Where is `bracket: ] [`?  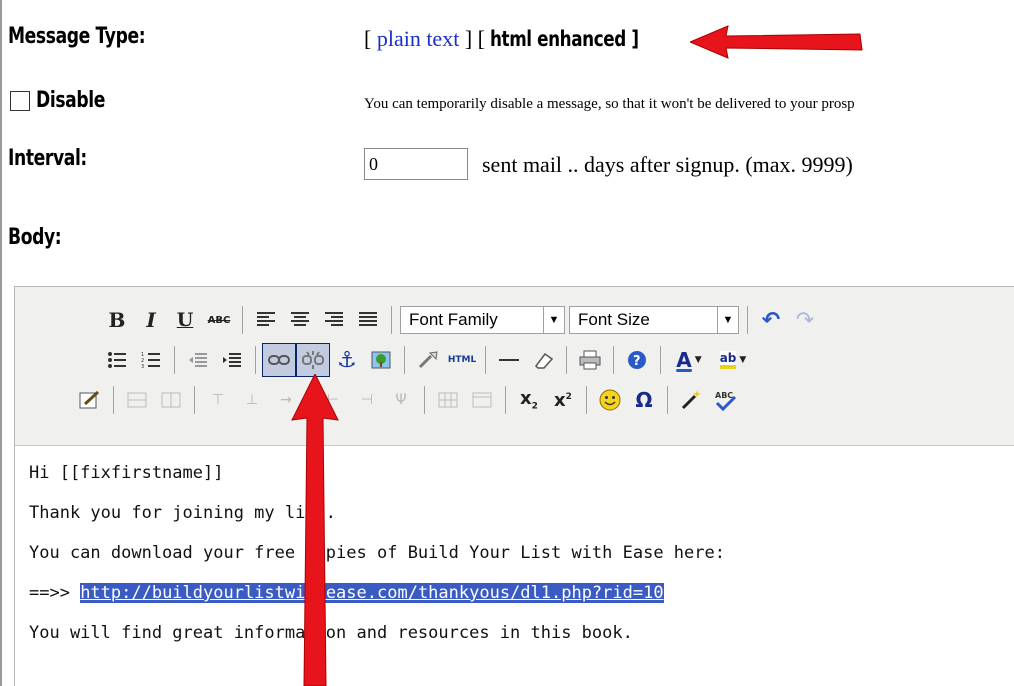
bracket: ] [ is located at coordinates (475, 38).